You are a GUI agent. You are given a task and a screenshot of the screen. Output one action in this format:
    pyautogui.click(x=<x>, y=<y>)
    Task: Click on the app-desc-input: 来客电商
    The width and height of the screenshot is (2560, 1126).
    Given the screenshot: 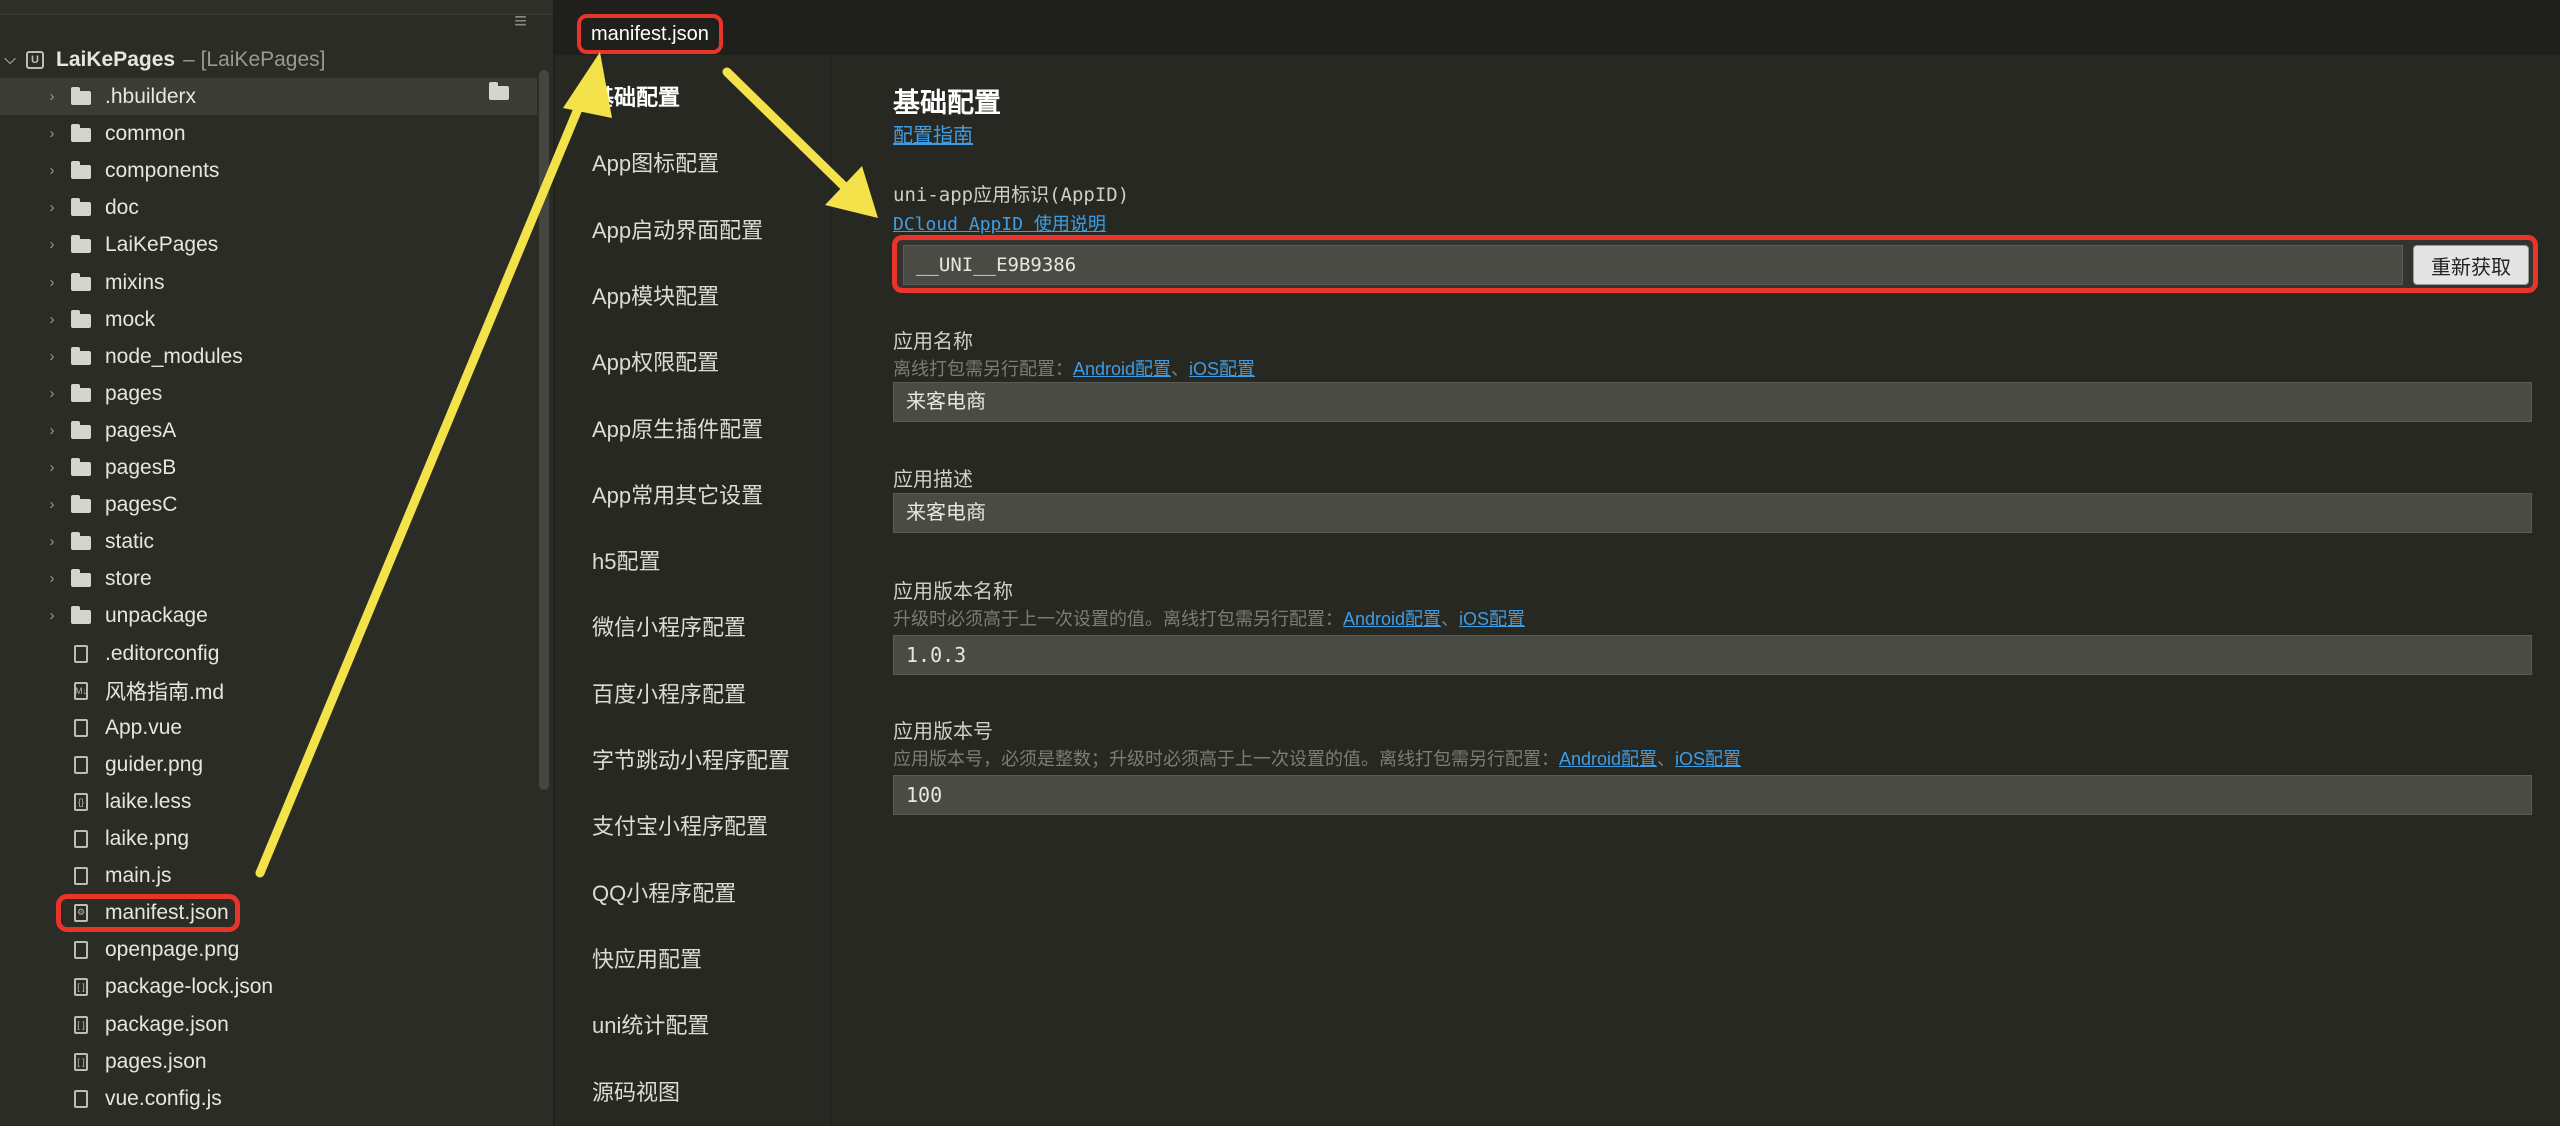 What is the action you would take?
    pyautogui.click(x=1712, y=513)
    